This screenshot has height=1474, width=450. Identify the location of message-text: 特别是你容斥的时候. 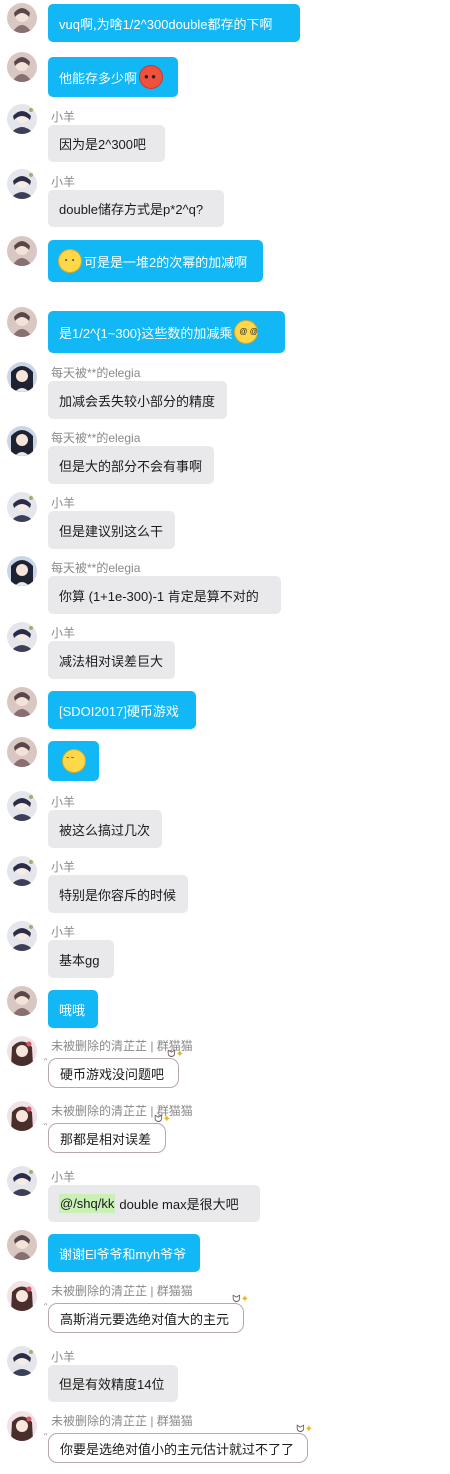
(118, 895).